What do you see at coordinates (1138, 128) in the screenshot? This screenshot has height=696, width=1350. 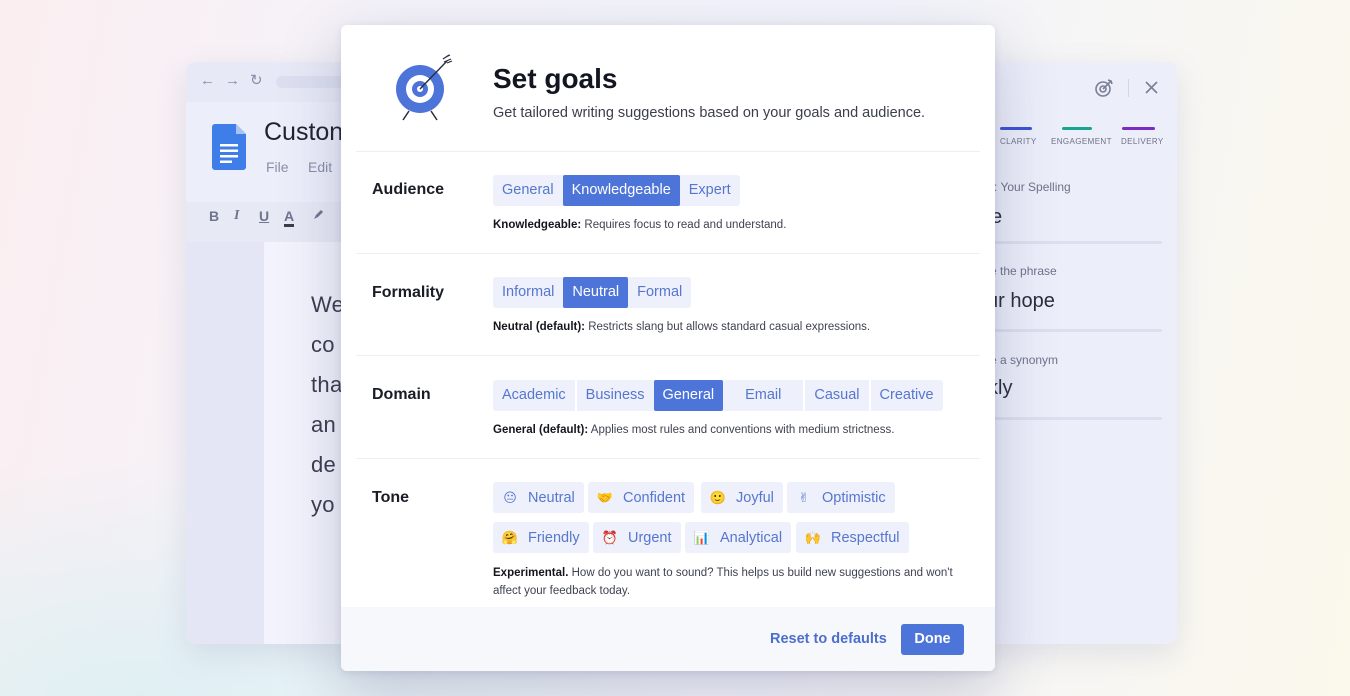 I see `delivery-bar` at bounding box center [1138, 128].